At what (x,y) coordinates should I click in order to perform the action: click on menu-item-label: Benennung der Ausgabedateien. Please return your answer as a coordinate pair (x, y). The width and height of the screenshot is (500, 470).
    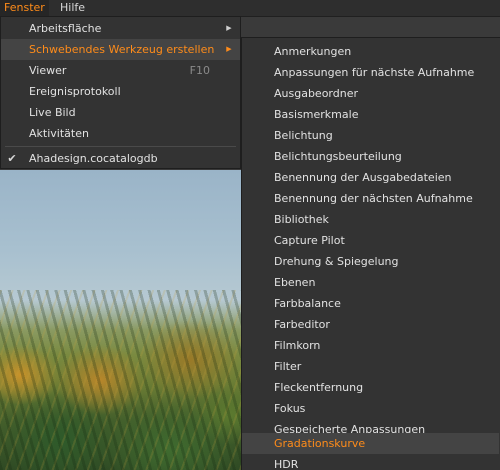
    Looking at the image, I should click on (363, 177).